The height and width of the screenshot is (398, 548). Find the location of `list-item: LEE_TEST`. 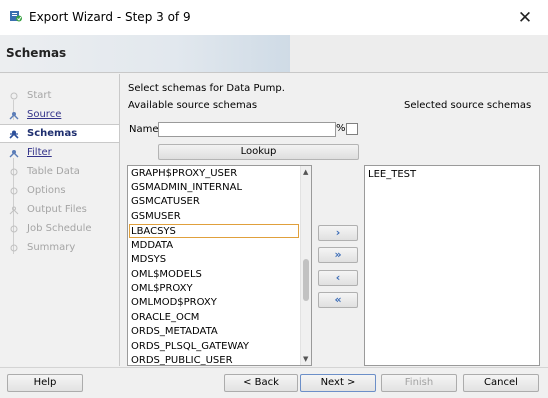

list-item: LEE_TEST is located at coordinates (392, 174).